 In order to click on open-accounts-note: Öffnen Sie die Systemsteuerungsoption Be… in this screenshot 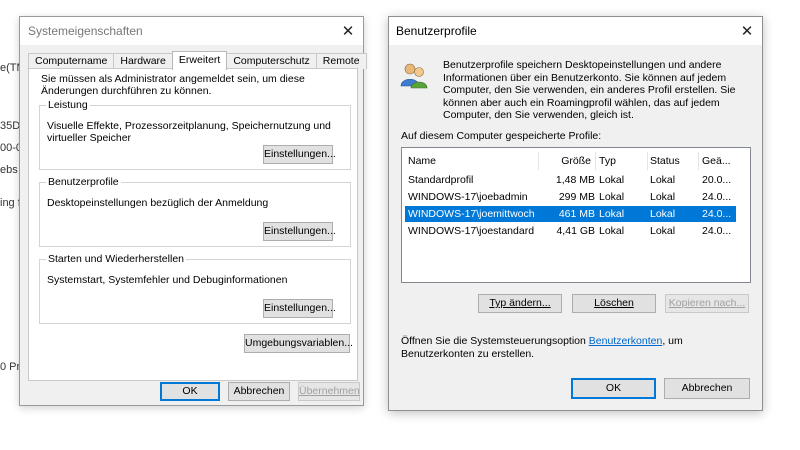, I will do `click(551, 348)`.